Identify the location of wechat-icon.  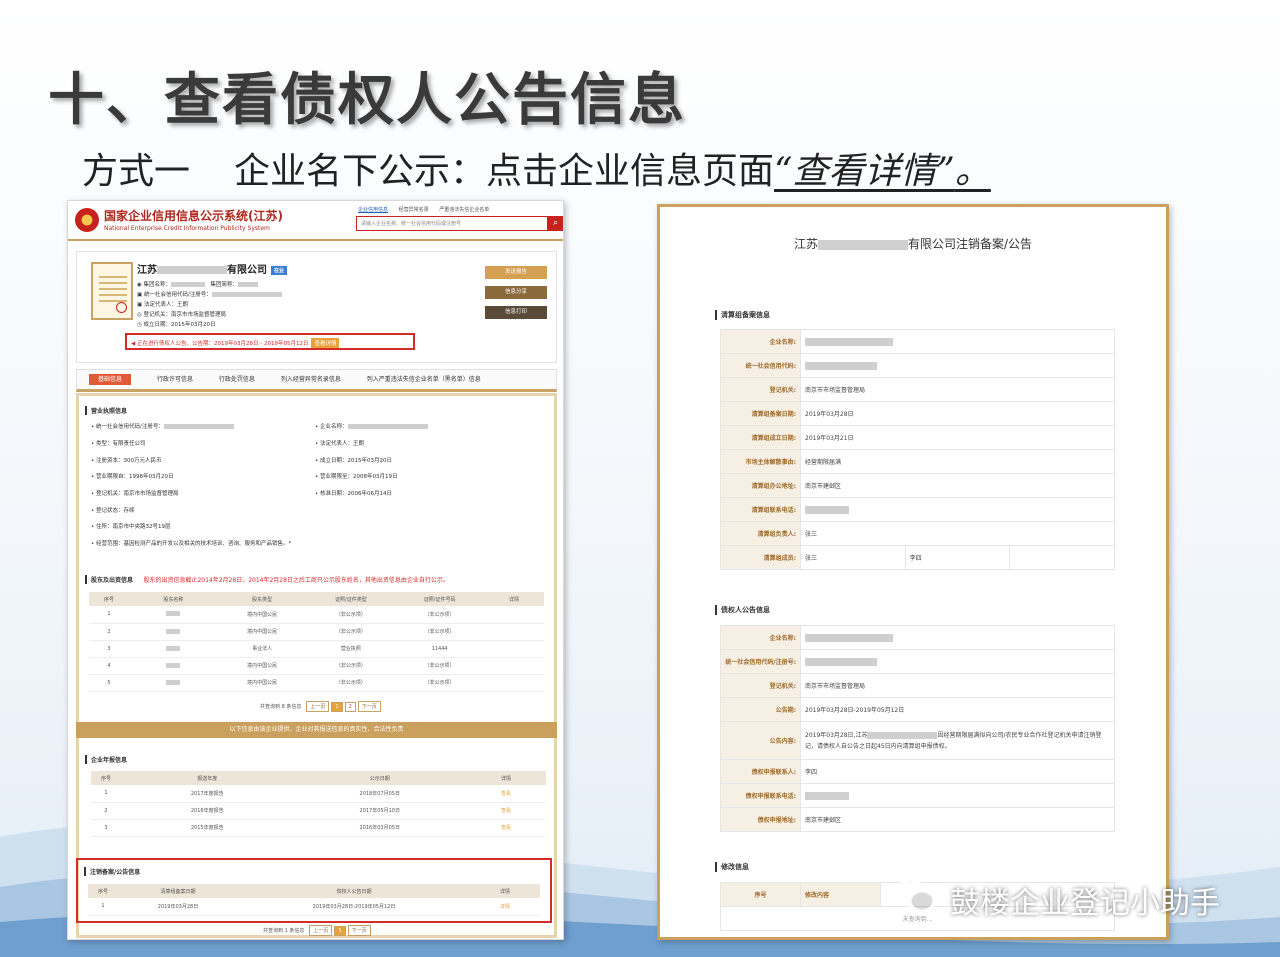
(914, 896).